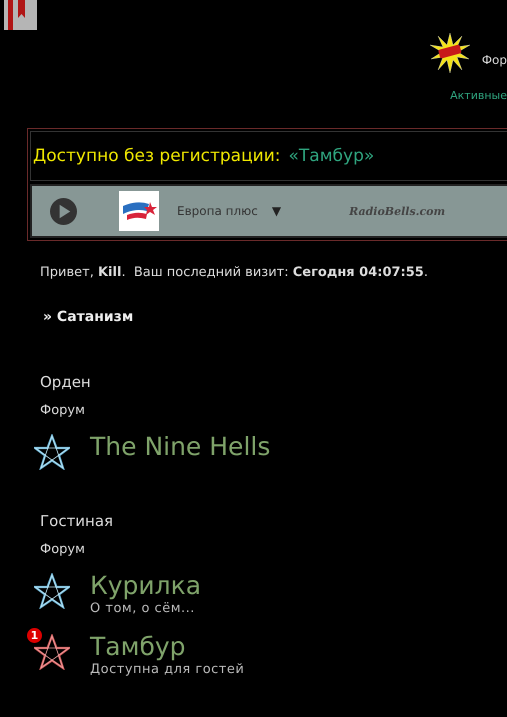 The width and height of the screenshot is (507, 717). Describe the element at coordinates (156, 156) in the screenshot. I see `notice-label: Доступно без регистрации:` at that location.